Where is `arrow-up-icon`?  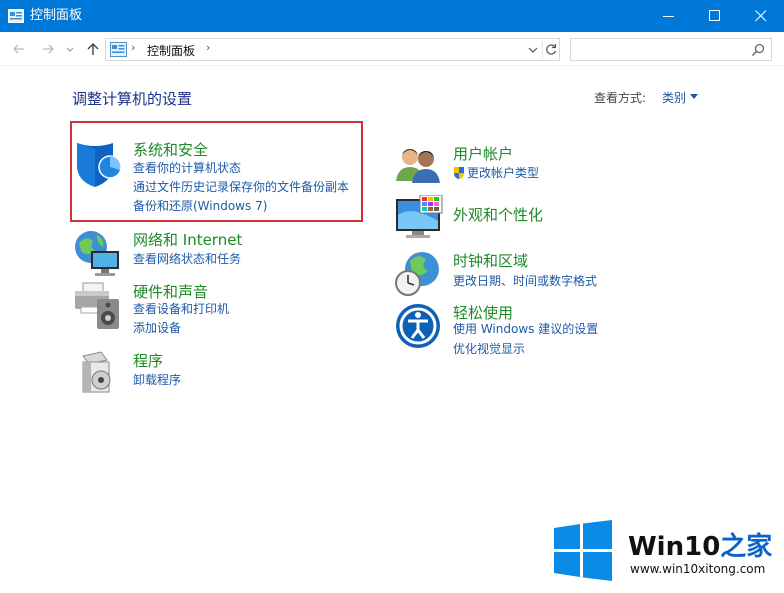 arrow-up-icon is located at coordinates (93, 49).